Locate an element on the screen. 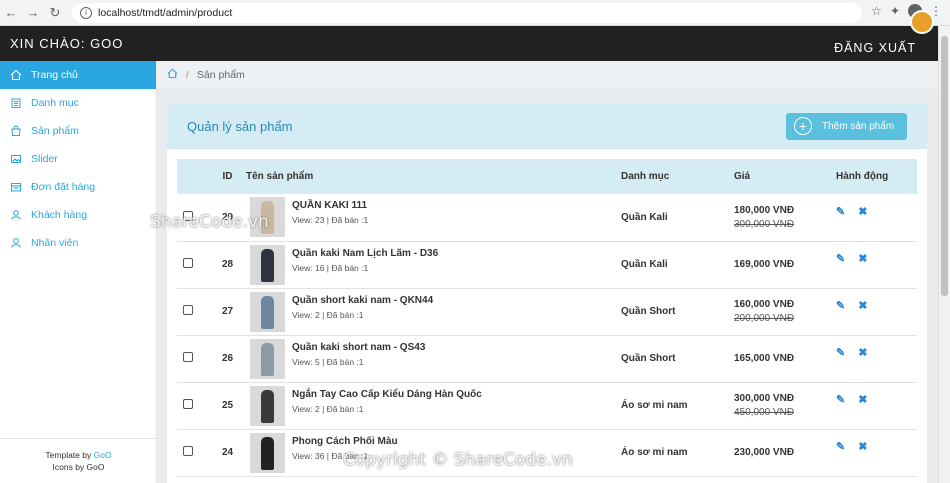  reload-icon: ↻ is located at coordinates (55, 13).